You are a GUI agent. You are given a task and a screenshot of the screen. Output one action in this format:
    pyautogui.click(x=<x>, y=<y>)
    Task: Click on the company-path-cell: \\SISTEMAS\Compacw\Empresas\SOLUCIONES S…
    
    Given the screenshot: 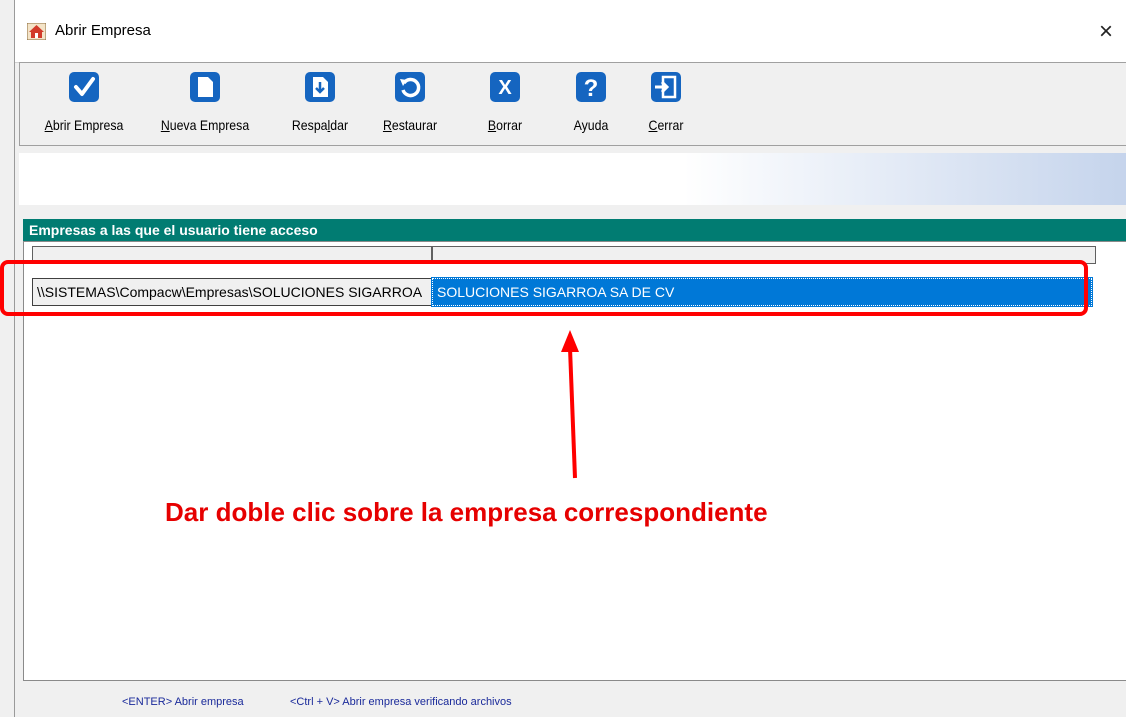 What is the action you would take?
    pyautogui.click(x=232, y=292)
    